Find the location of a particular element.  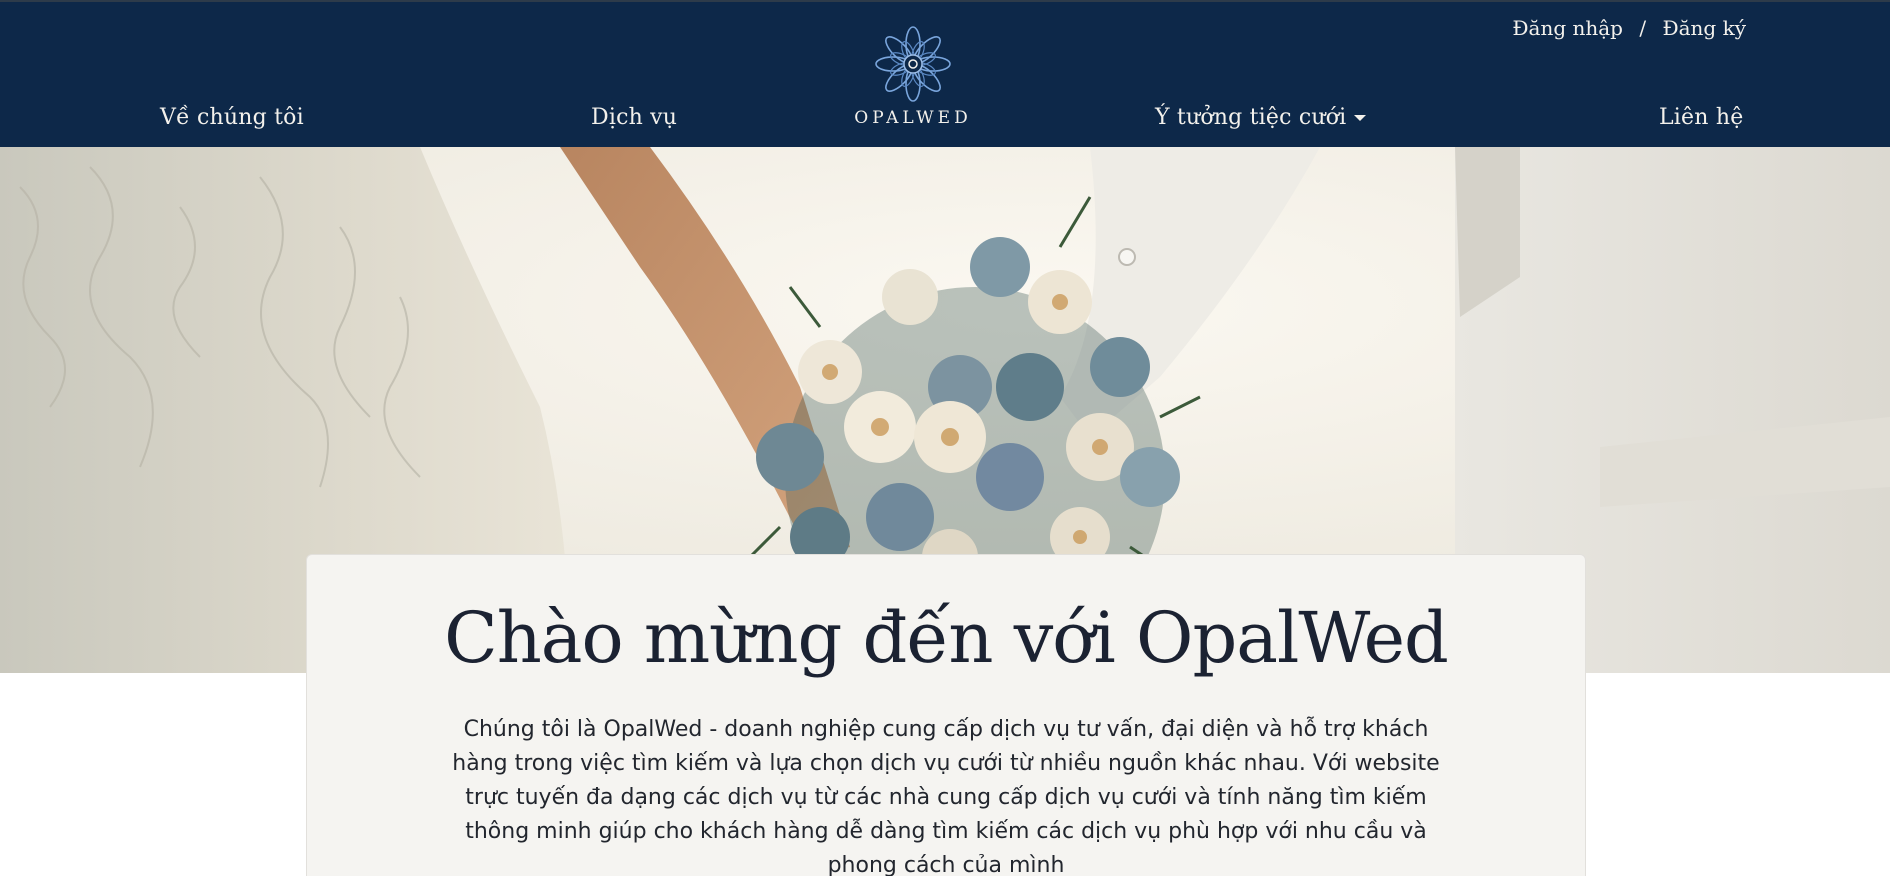

lotus-logo-icon is located at coordinates (913, 64).